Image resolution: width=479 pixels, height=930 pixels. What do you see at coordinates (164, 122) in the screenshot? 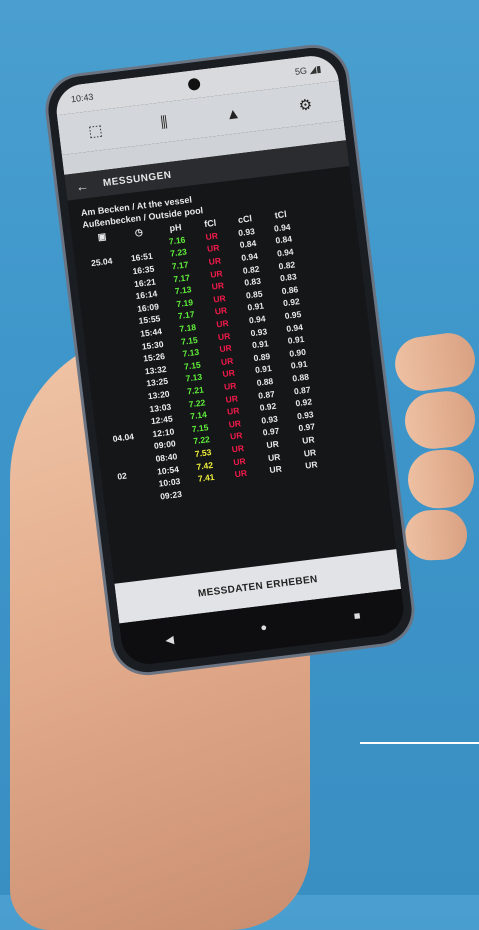
I see `waveform-icon: ⫼` at bounding box center [164, 122].